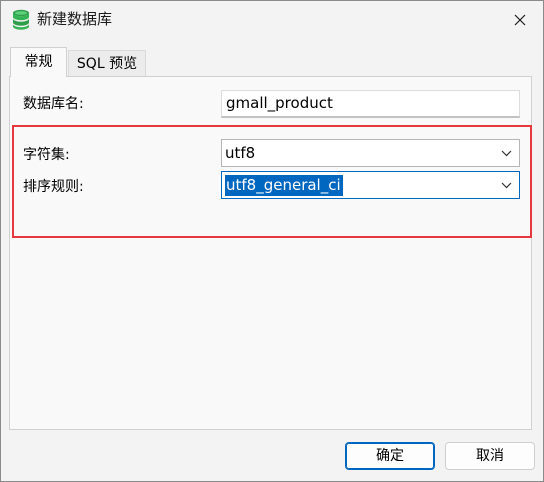 The height and width of the screenshot is (482, 544). I want to click on db-name-input: gmall_product, so click(370, 104).